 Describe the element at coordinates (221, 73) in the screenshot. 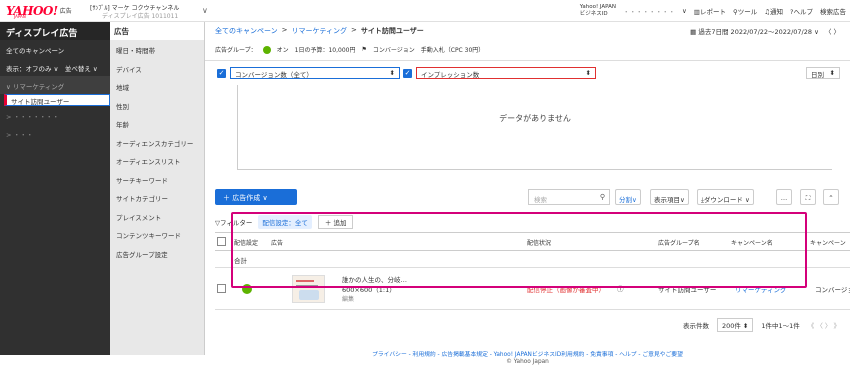

I see `metric1-checkbox: ✓` at that location.